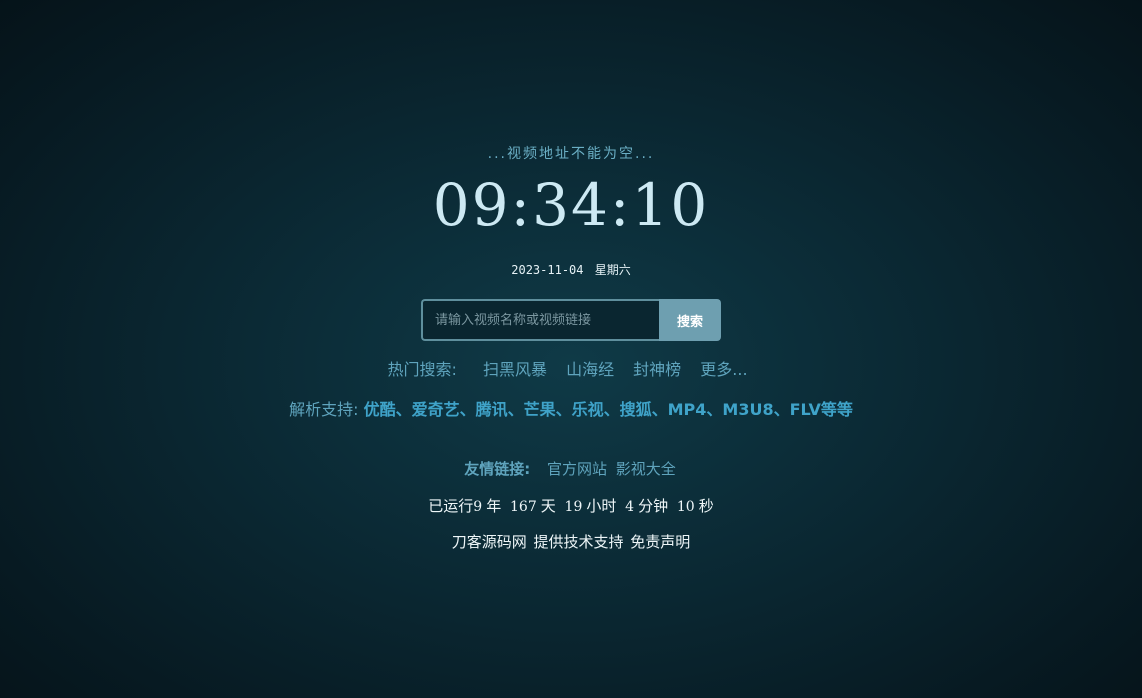  I want to click on footer-support-text: 提供技术支持, so click(578, 542).